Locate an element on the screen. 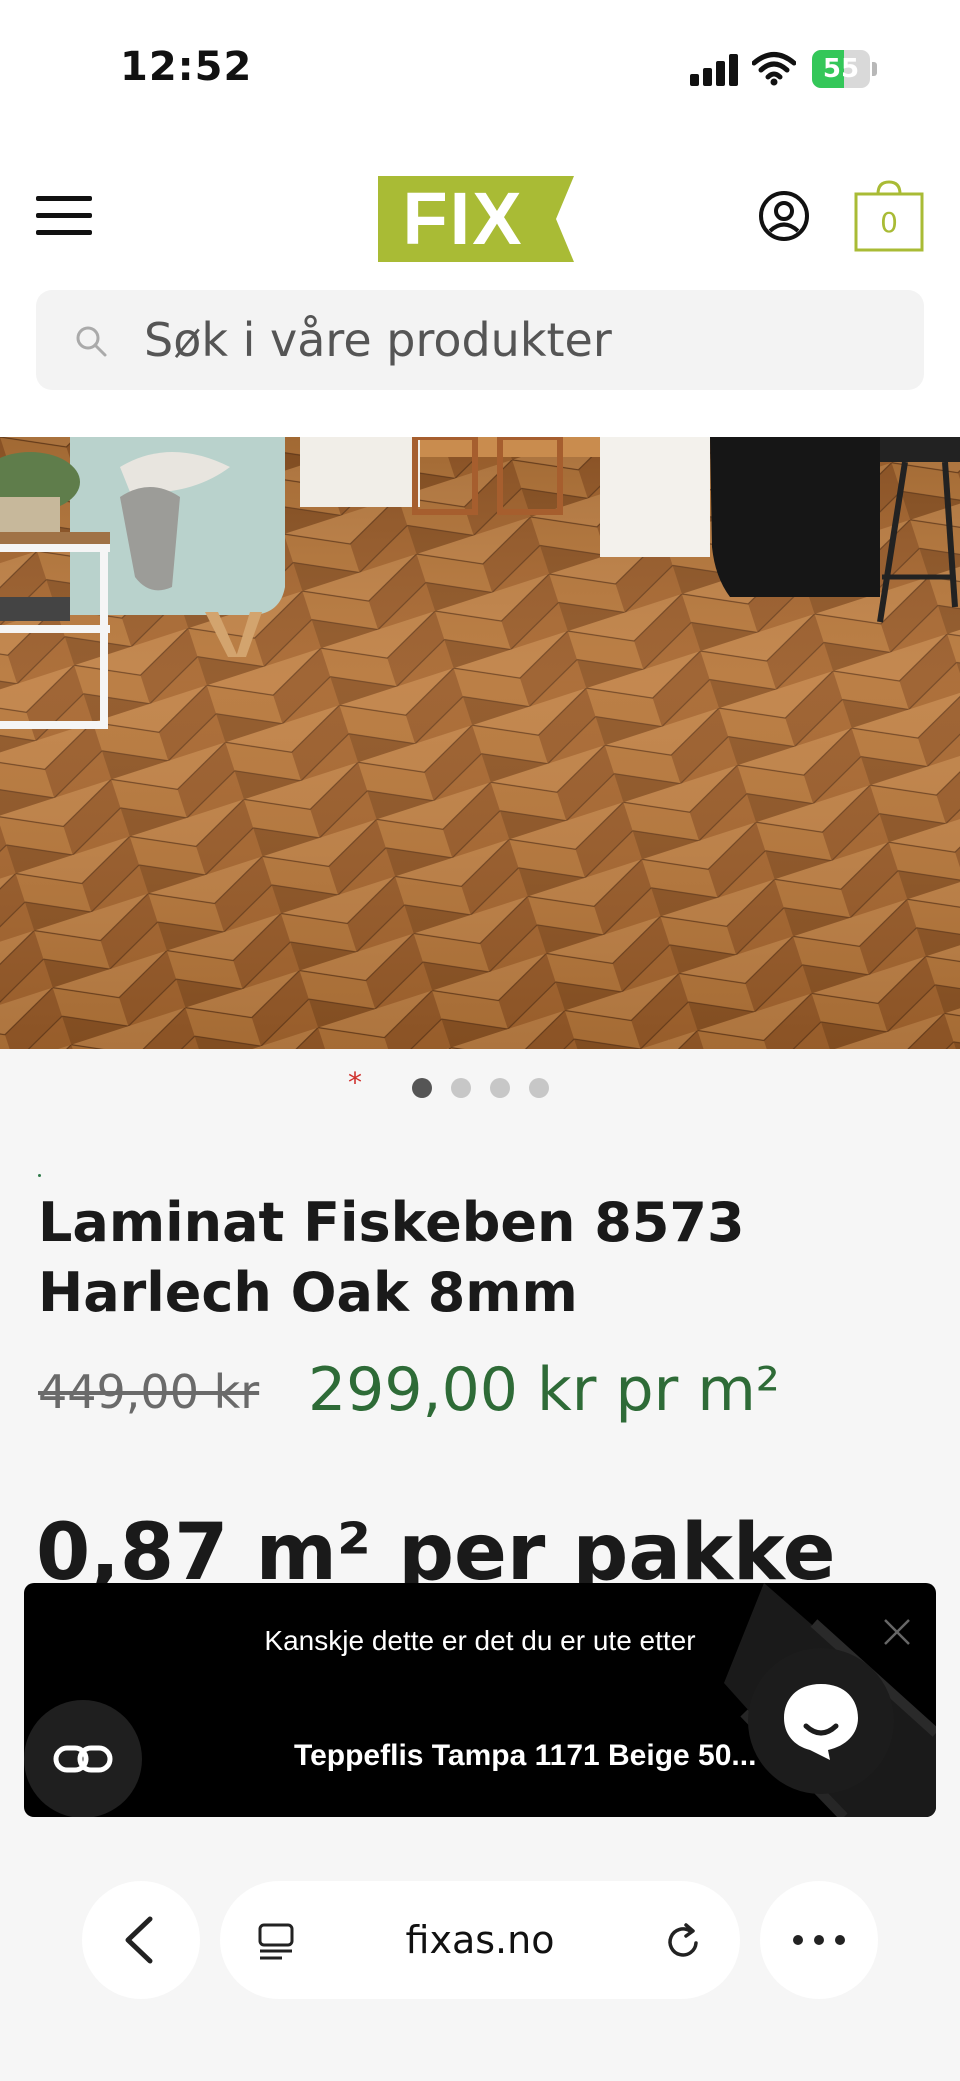 This screenshot has width=960, height=2081. address-bar: fixas.no is located at coordinates (480, 1940).